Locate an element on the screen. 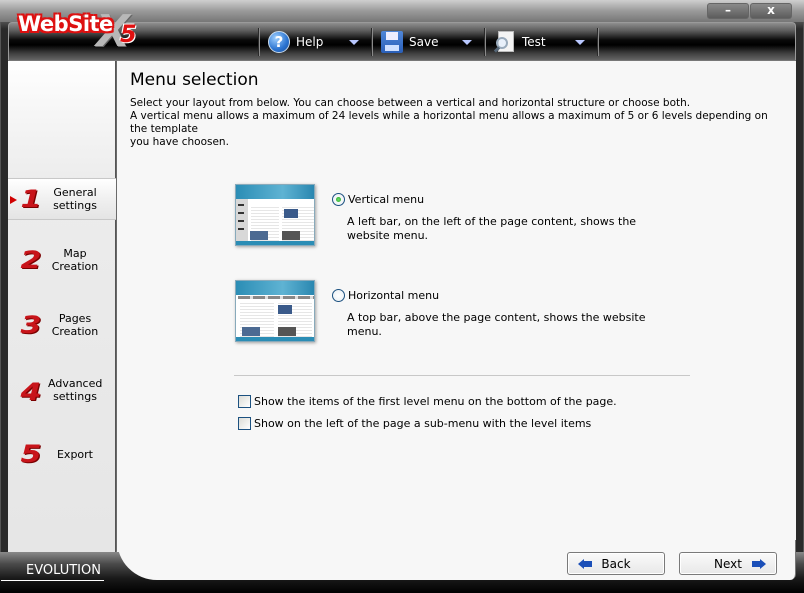 Image resolution: width=804 pixels, height=593 pixels. arrow-left-icon is located at coordinates (585, 563).